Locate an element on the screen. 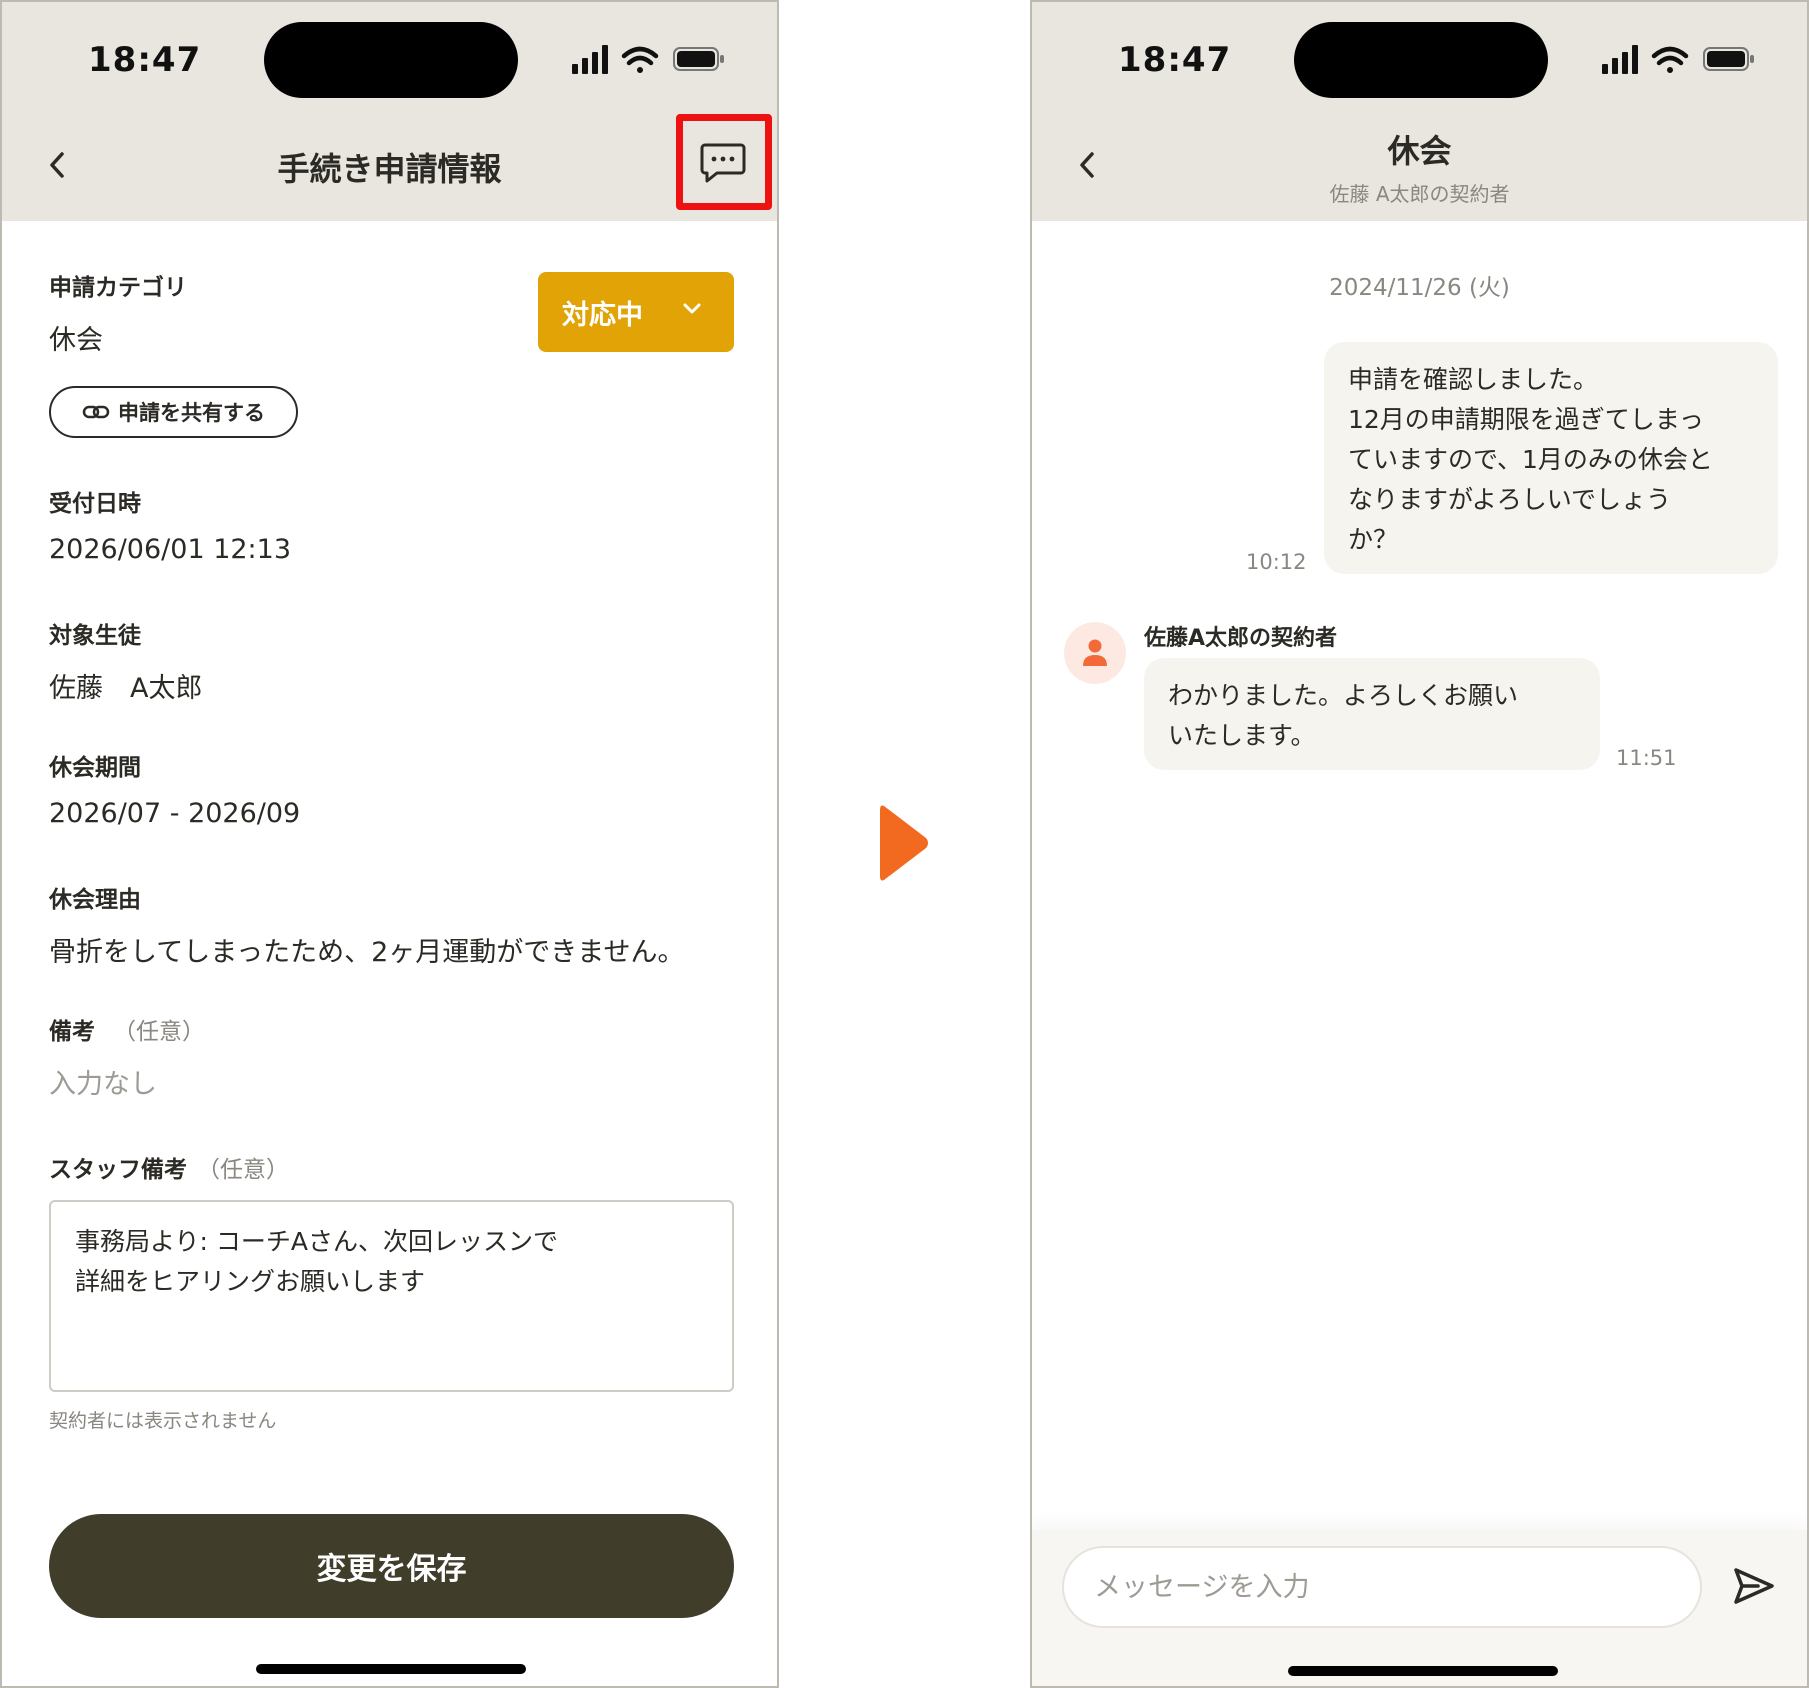 This screenshot has width=1809, height=1688. send-icon is located at coordinates (1754, 1586).